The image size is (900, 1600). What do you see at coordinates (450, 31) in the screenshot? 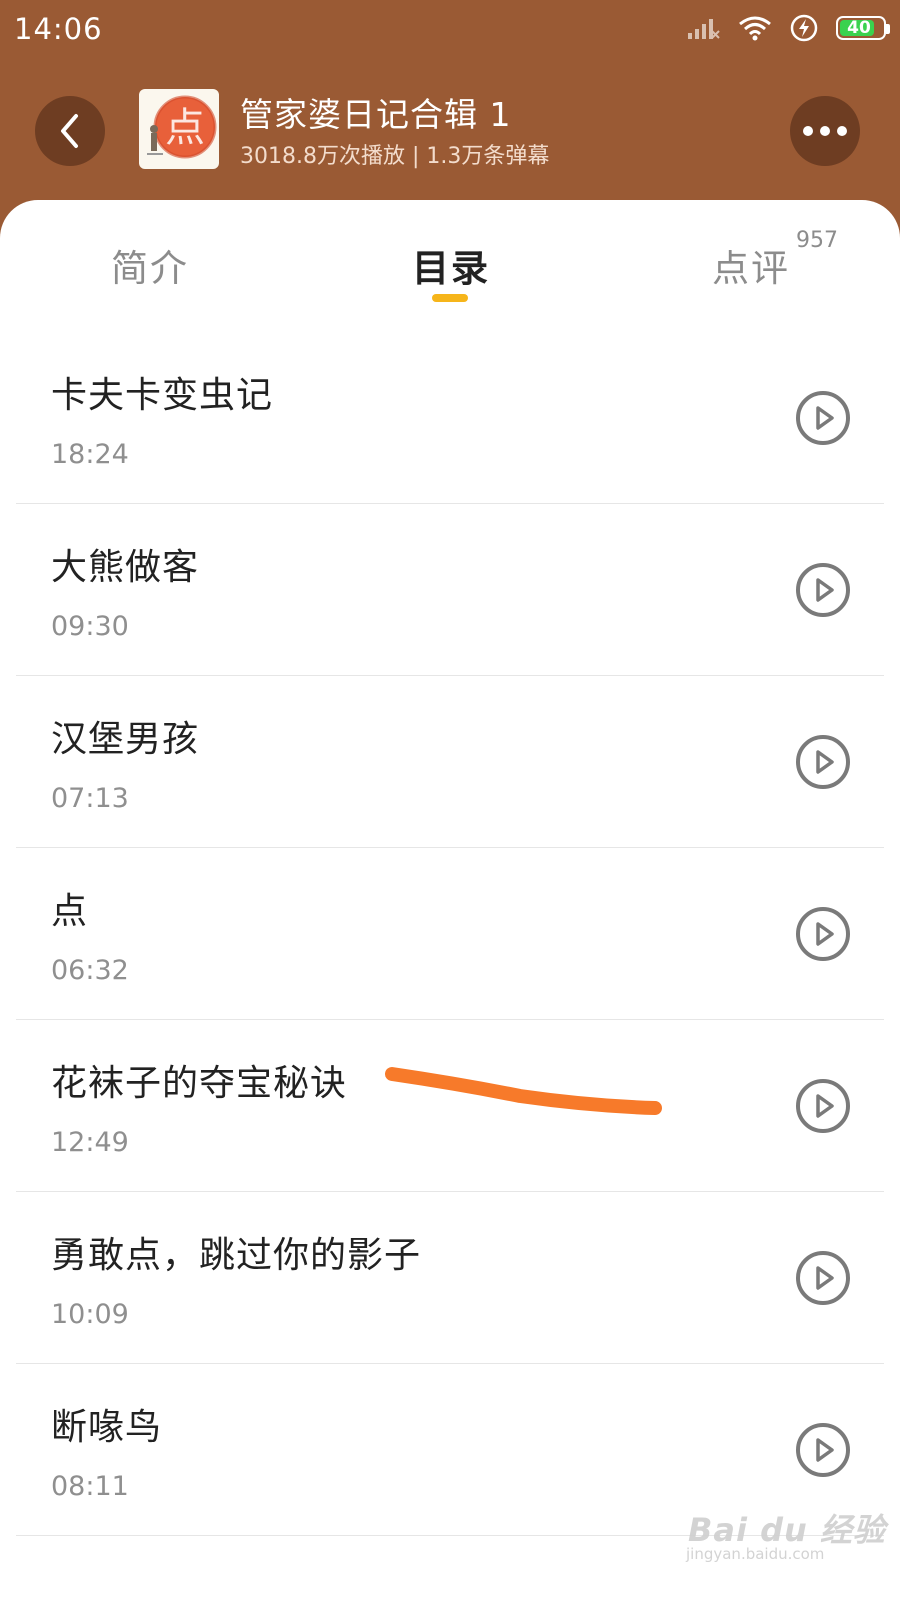
I see `status-bar: 14:06 40` at bounding box center [450, 31].